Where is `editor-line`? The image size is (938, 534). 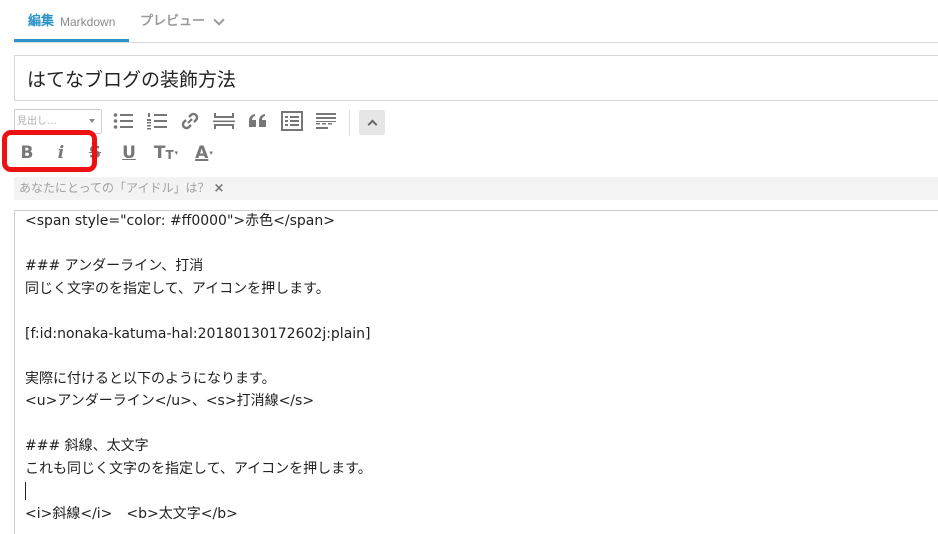 editor-line is located at coordinates (481, 491).